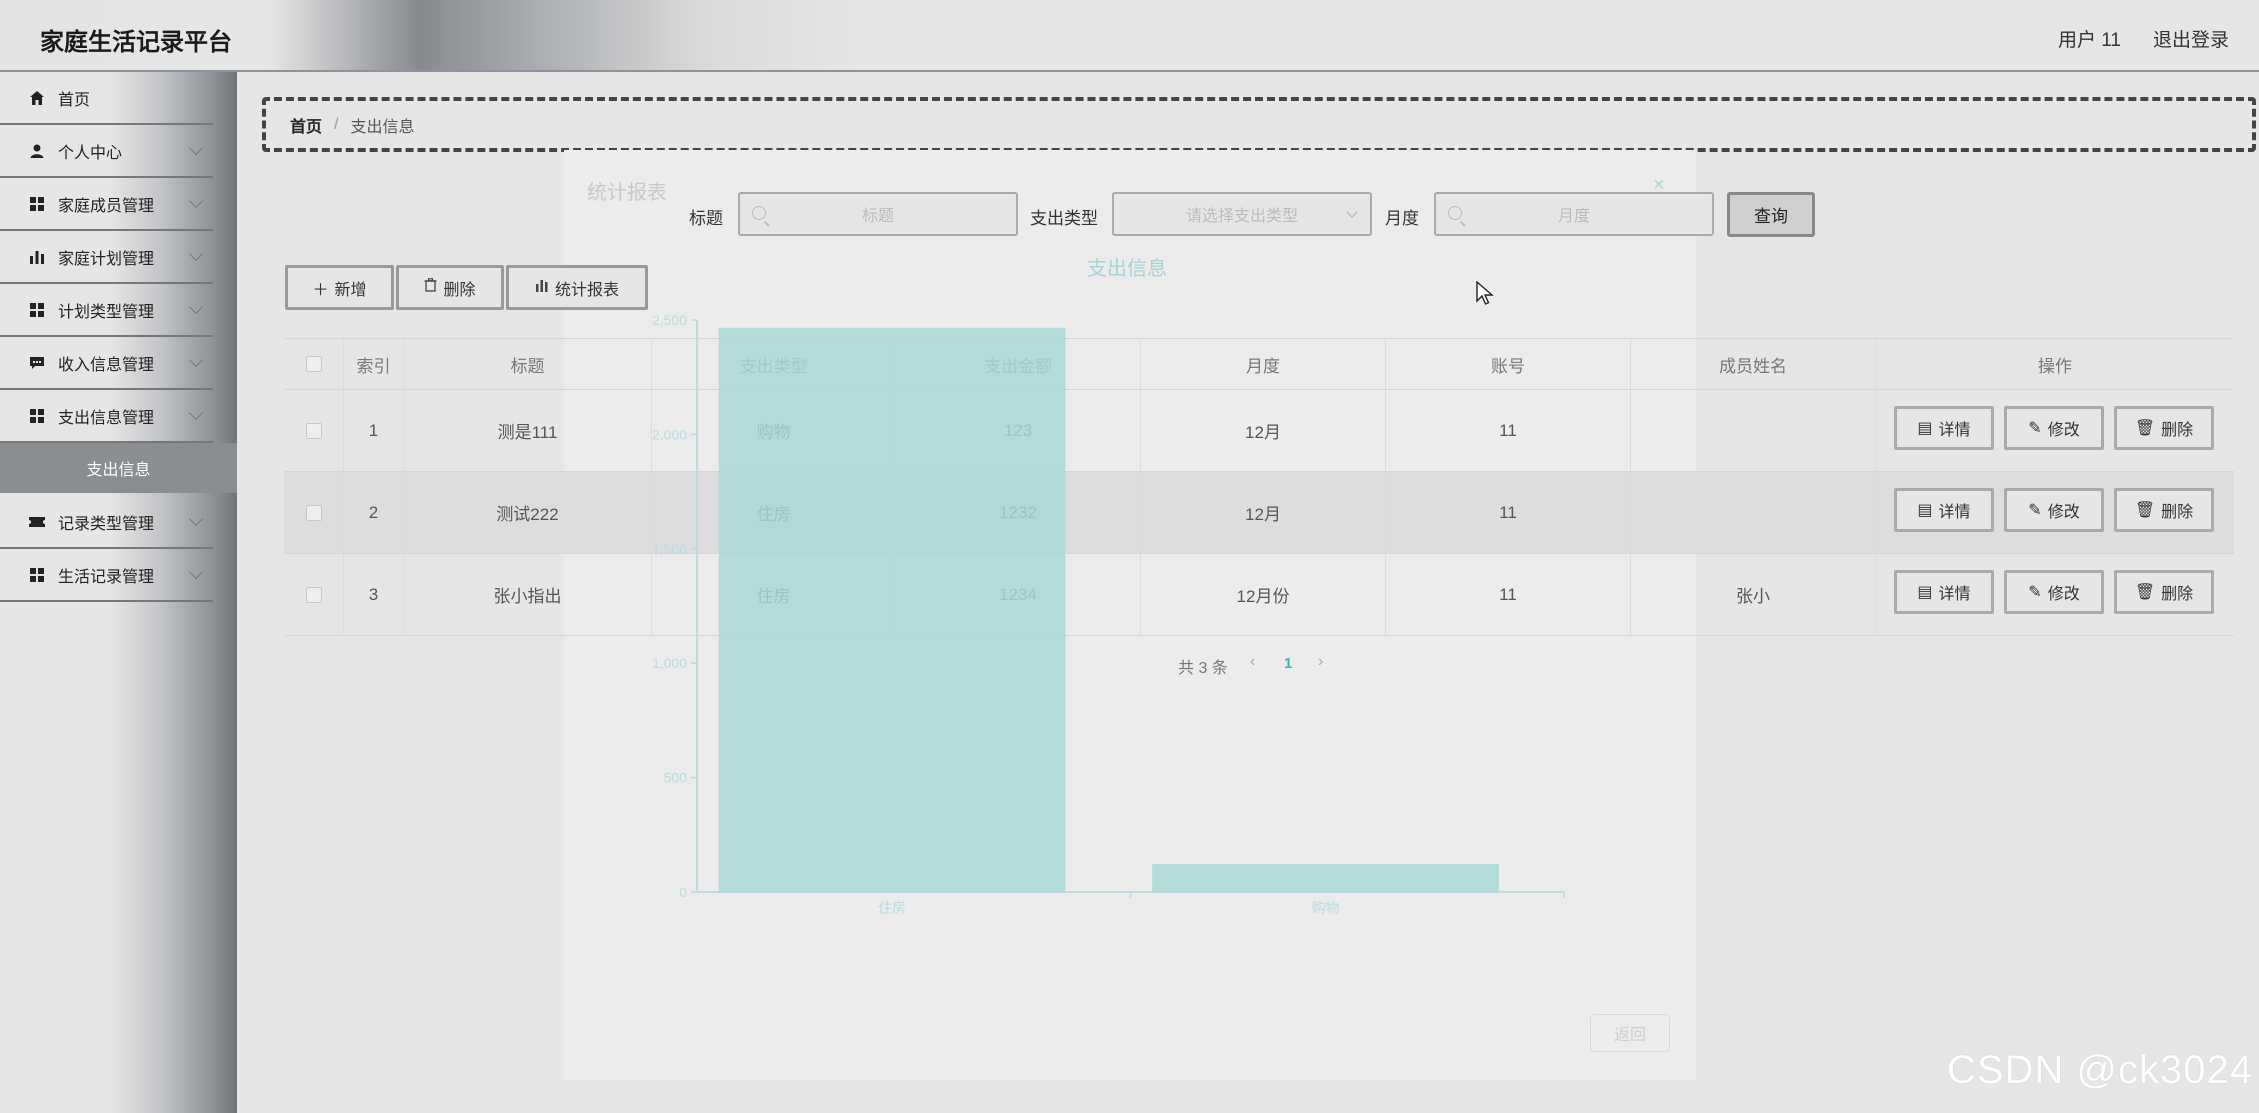 Image resolution: width=2259 pixels, height=1113 pixels. I want to click on table-row: 3 张小指出 住房 1234 12月份 11 张小 ▤ 详情 ✎ 修改 🗑 删除, so click(1259, 595).